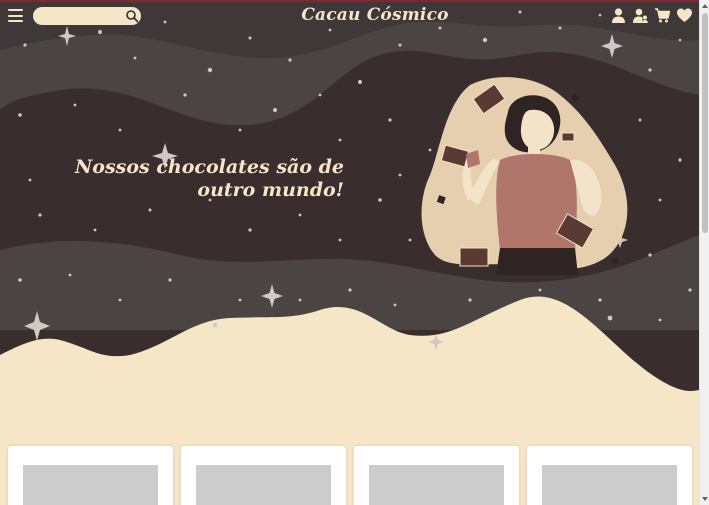 The width and height of the screenshot is (709, 505). I want to click on scrollbar-thumb, so click(705, 123).